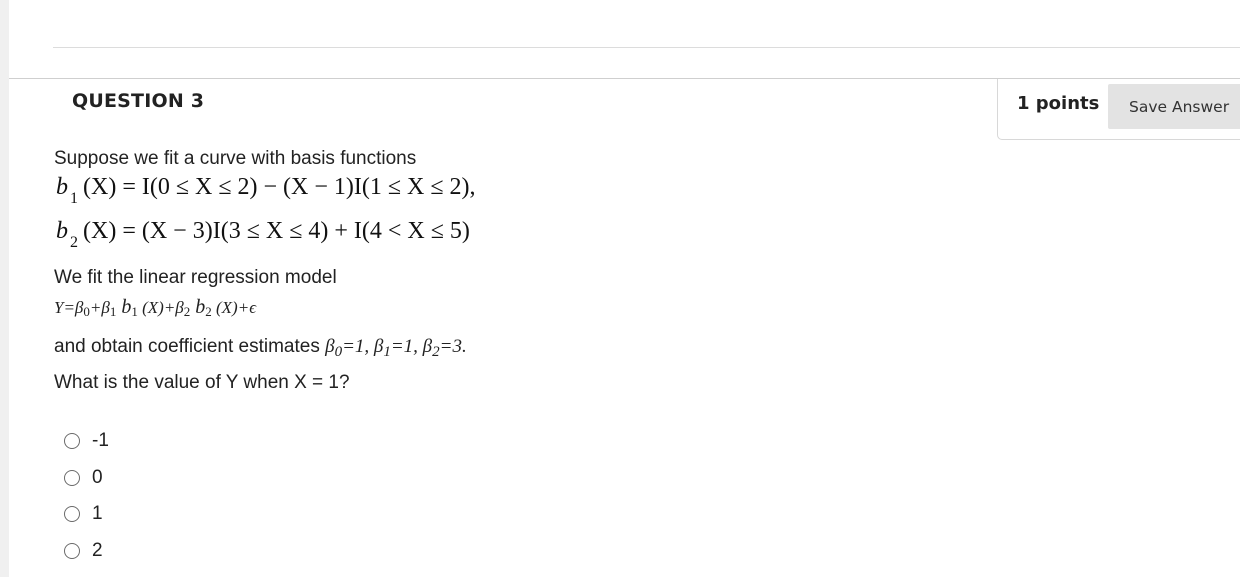 This screenshot has height=577, width=1240. Describe the element at coordinates (74, 242) in the screenshot. I see `basis-2-subscript: 2` at that location.